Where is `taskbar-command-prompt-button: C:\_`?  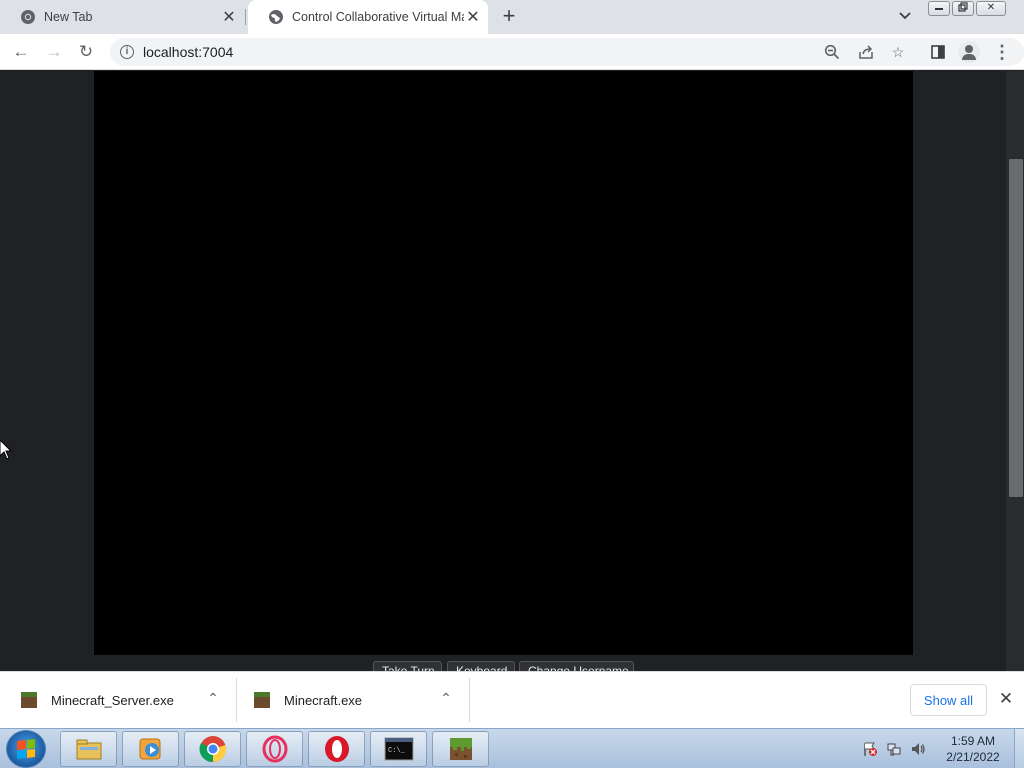
taskbar-command-prompt-button: C:\_ is located at coordinates (398, 749).